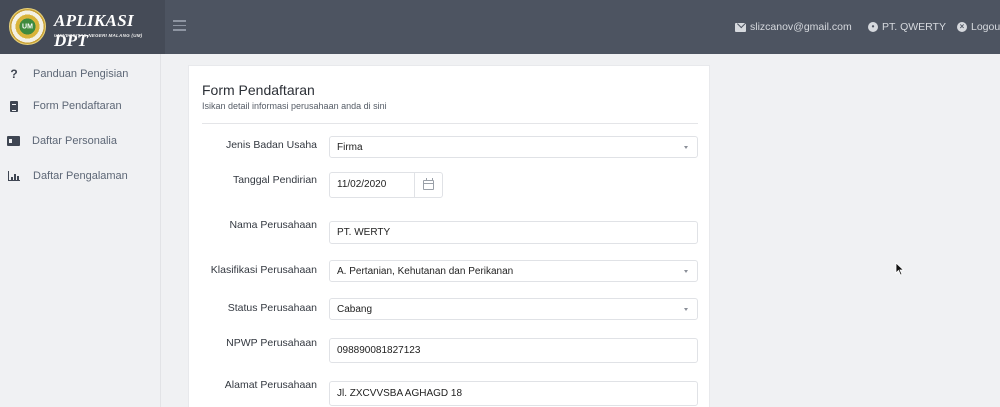 The width and height of the screenshot is (1000, 407). I want to click on chart-icon, so click(14, 176).